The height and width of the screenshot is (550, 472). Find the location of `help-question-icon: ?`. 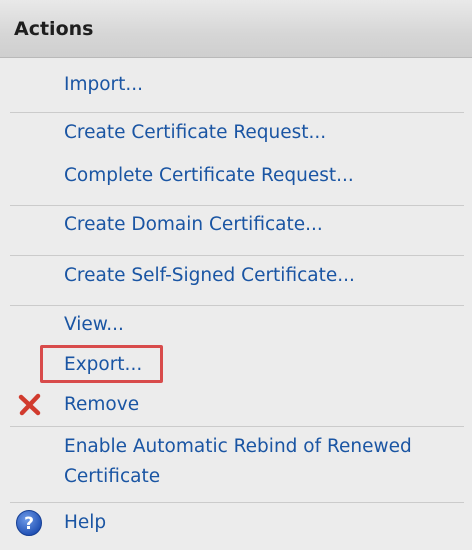

help-question-icon: ? is located at coordinates (29, 523).